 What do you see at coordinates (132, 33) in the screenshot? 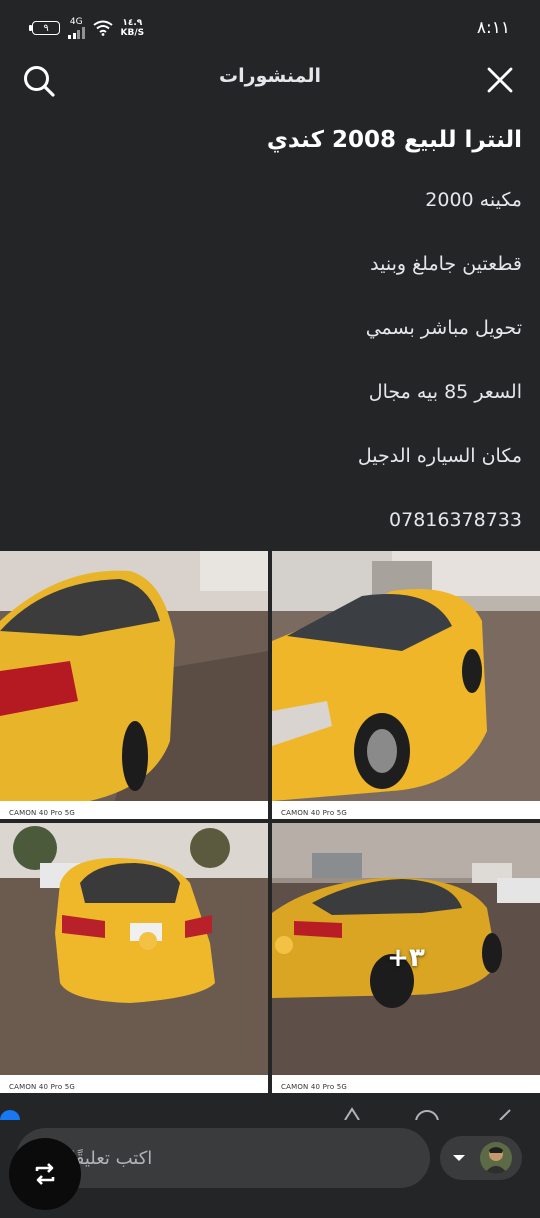
I see `network-speed-unit: KB/S` at bounding box center [132, 33].